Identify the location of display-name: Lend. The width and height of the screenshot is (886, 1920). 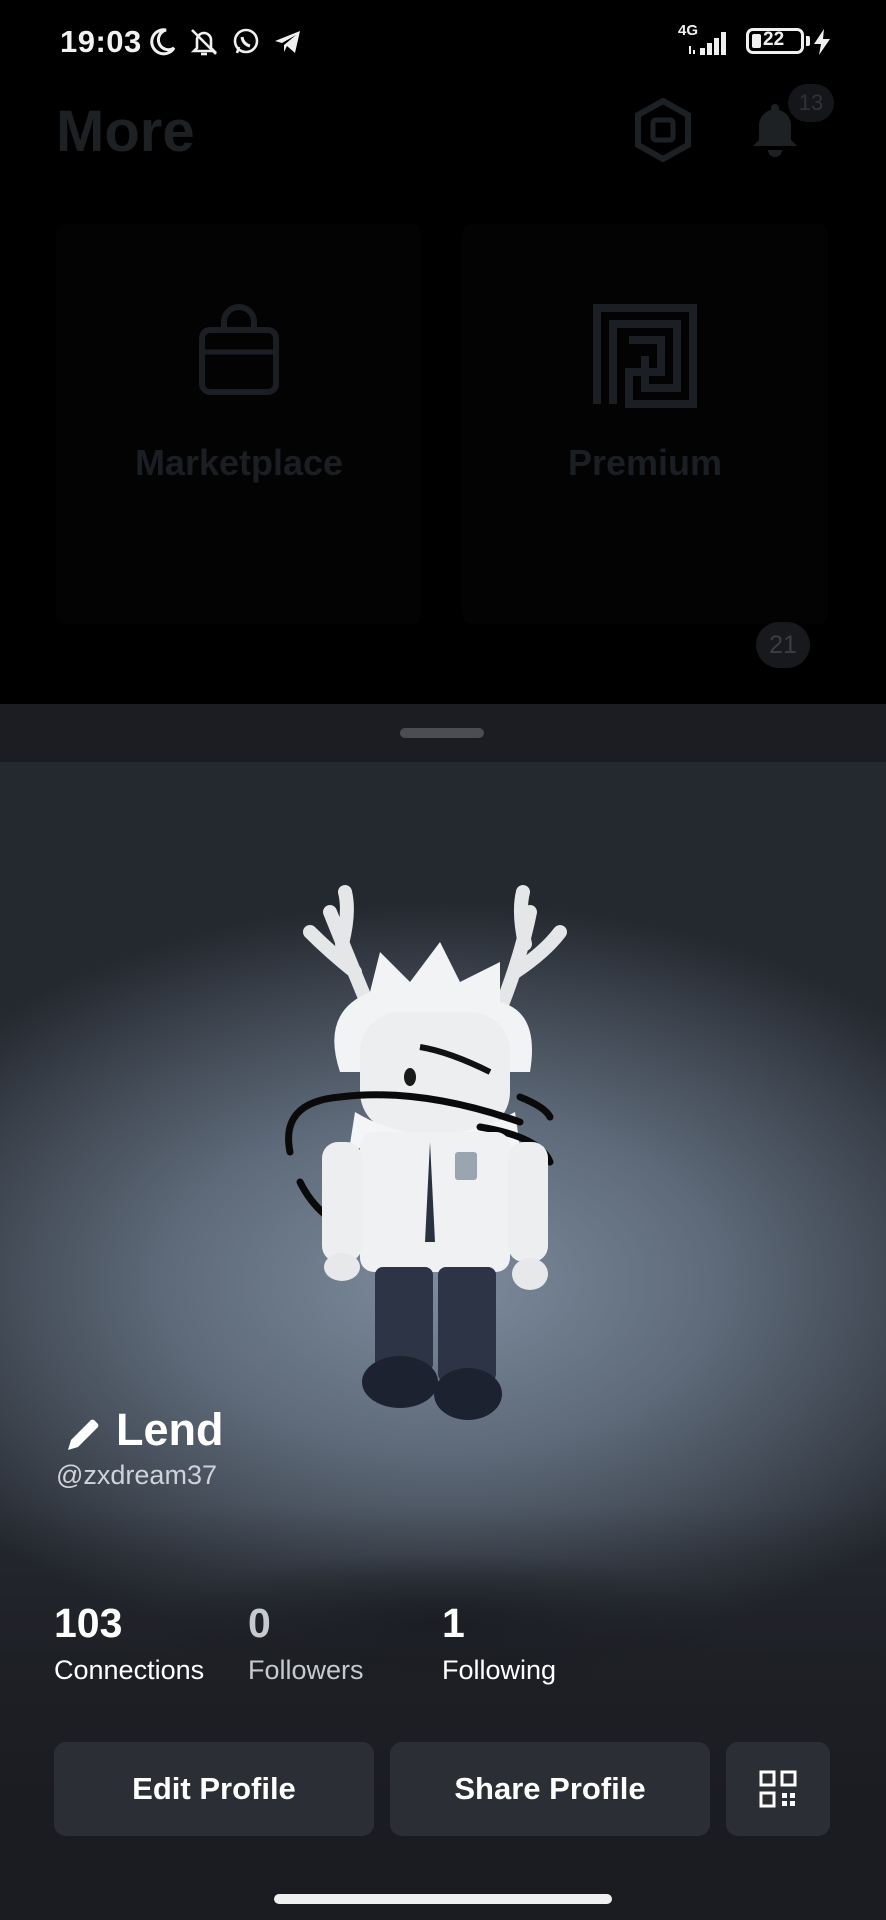
(170, 1429).